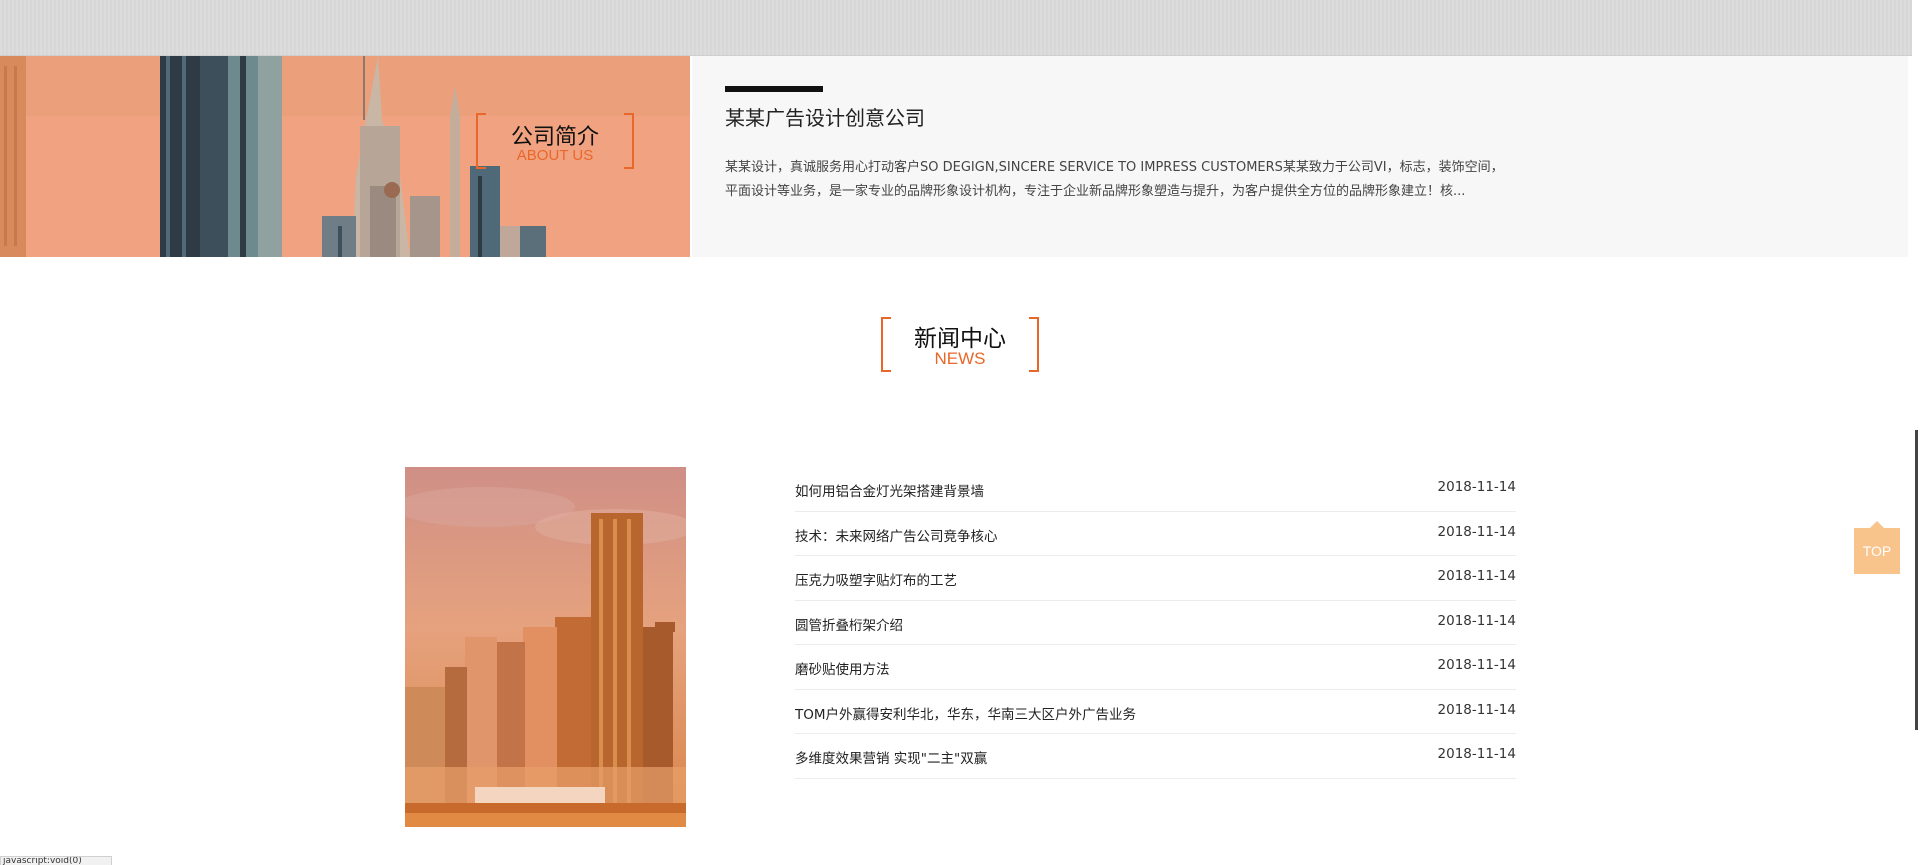 This screenshot has width=1920, height=865. What do you see at coordinates (825, 116) in the screenshot?
I see `company-name-link: 某某广告设计创意公司` at bounding box center [825, 116].